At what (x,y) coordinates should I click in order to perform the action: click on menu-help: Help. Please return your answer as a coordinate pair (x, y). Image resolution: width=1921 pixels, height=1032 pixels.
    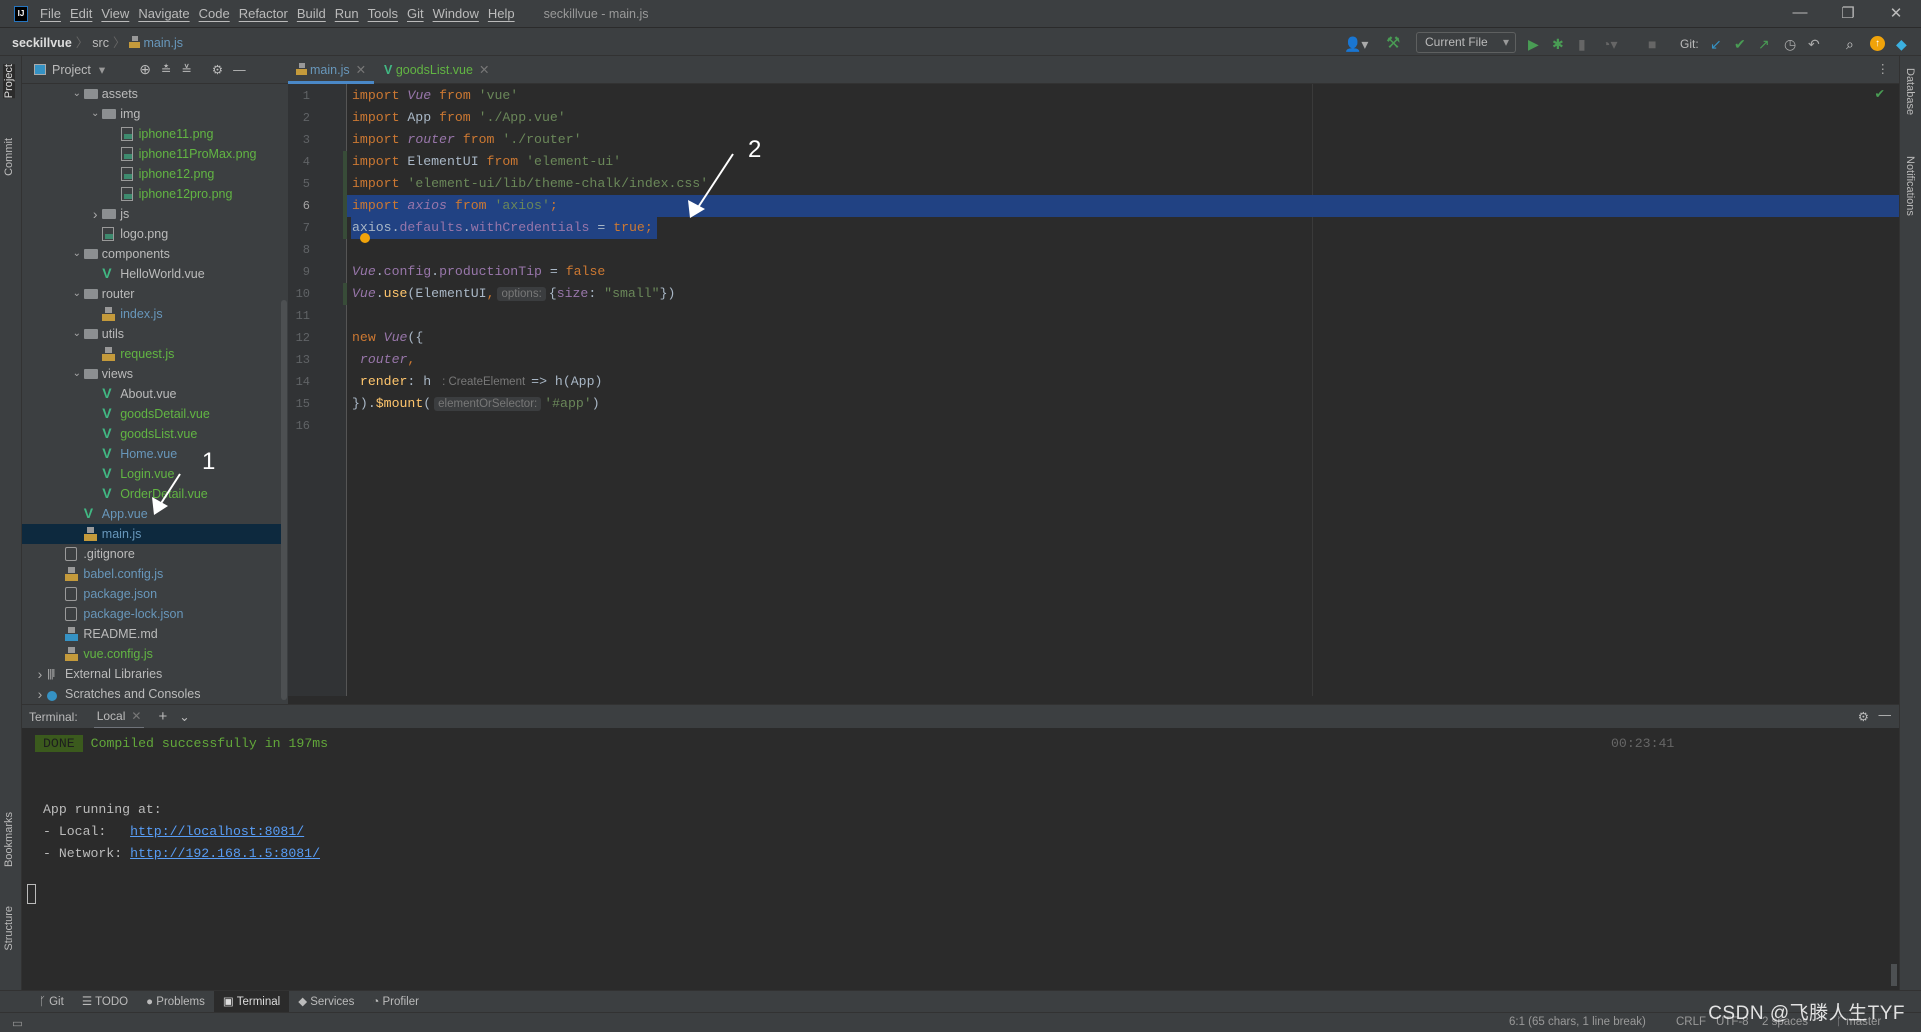
    Looking at the image, I should click on (501, 13).